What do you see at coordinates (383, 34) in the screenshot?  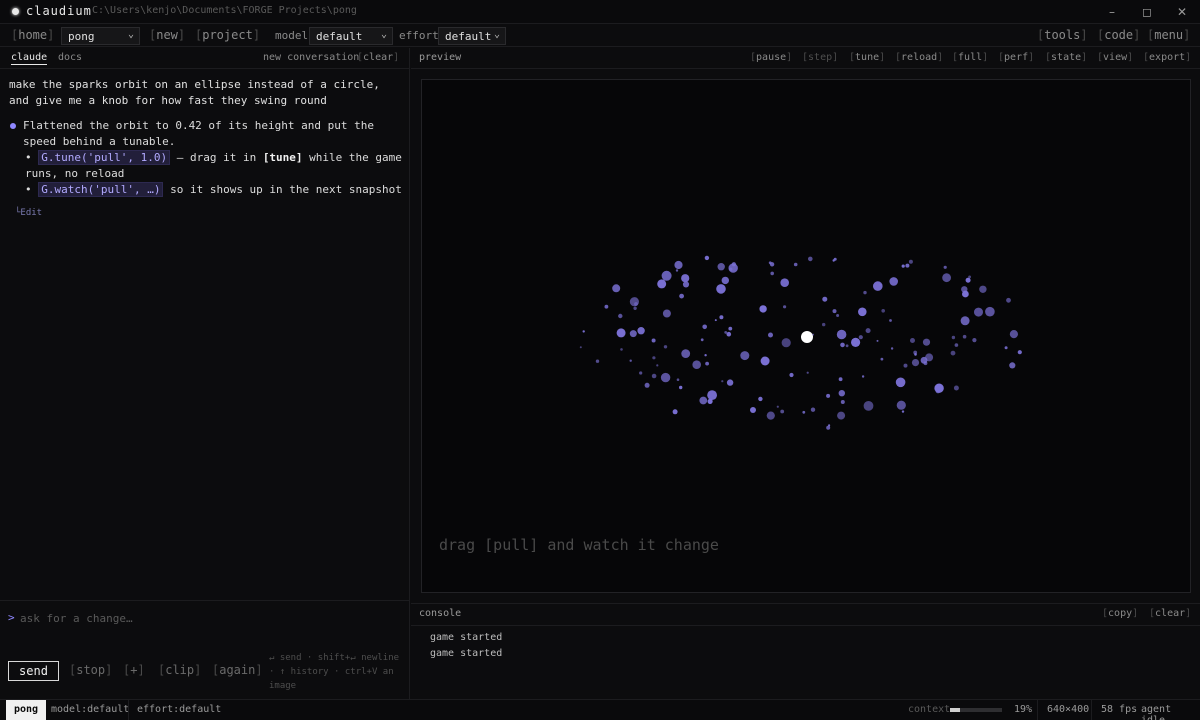 I see `chevron-down-icon: ⌄` at bounding box center [383, 34].